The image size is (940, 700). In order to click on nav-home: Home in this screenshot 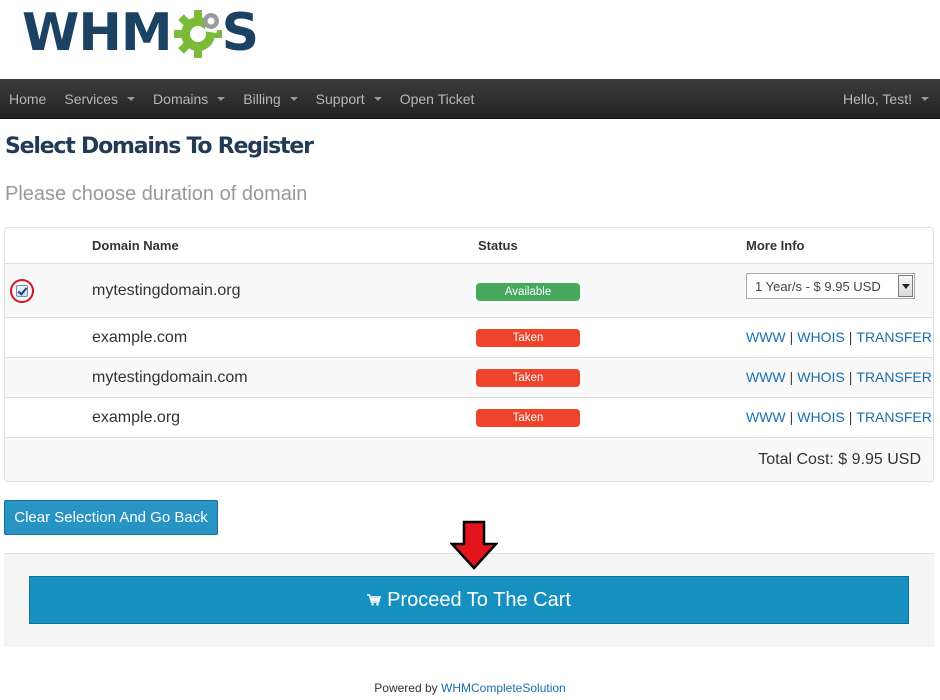, I will do `click(27, 99)`.